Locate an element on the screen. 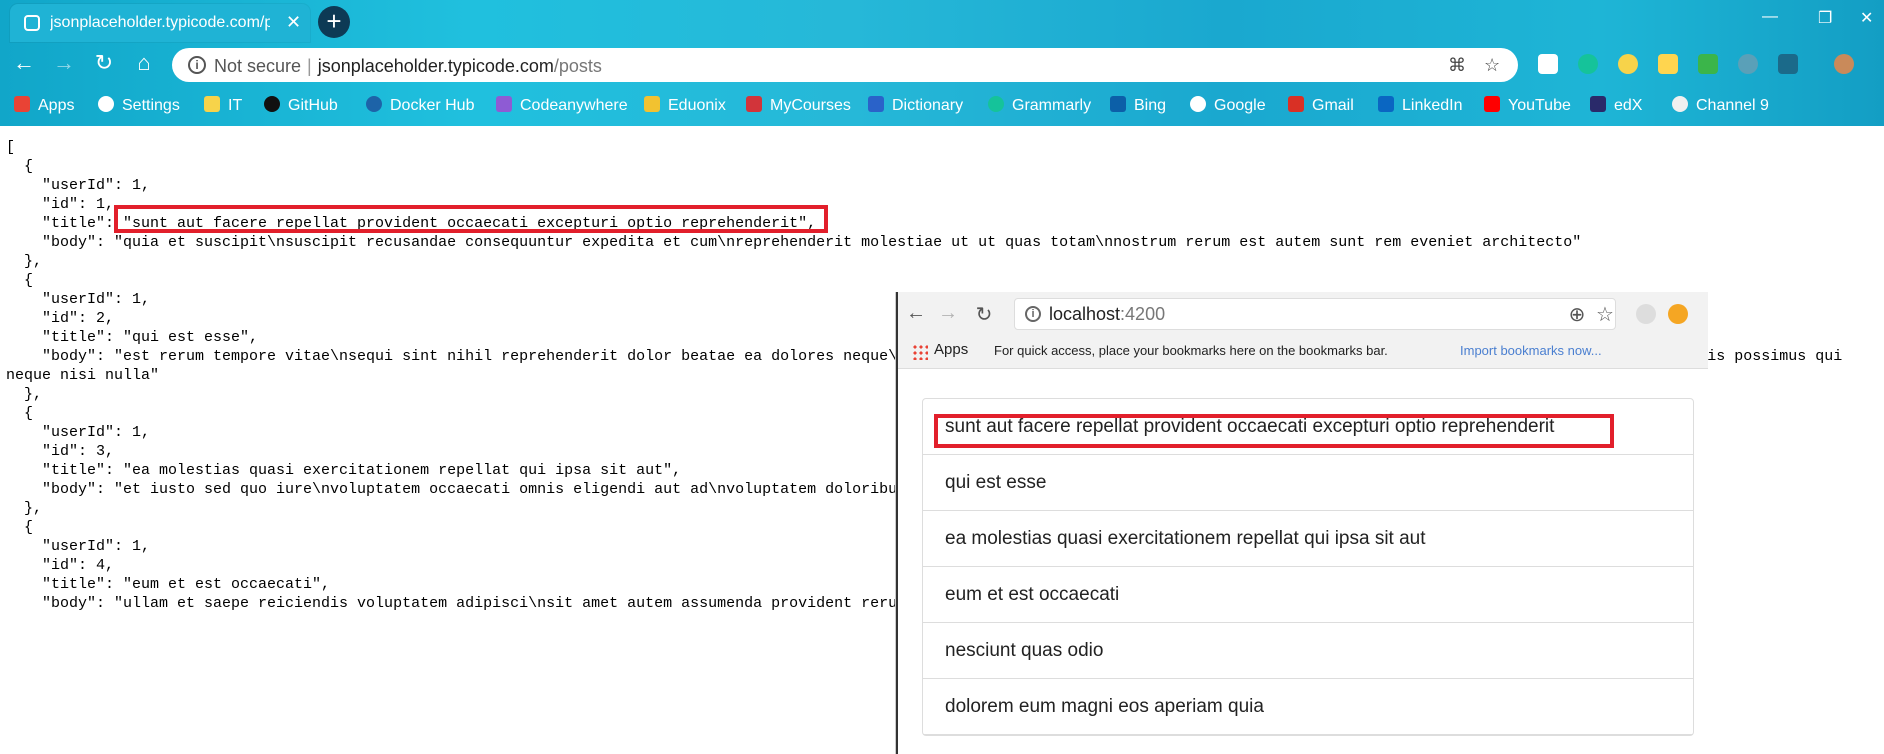 The height and width of the screenshot is (754, 1884). linkedin-icon is located at coordinates (1386, 104).